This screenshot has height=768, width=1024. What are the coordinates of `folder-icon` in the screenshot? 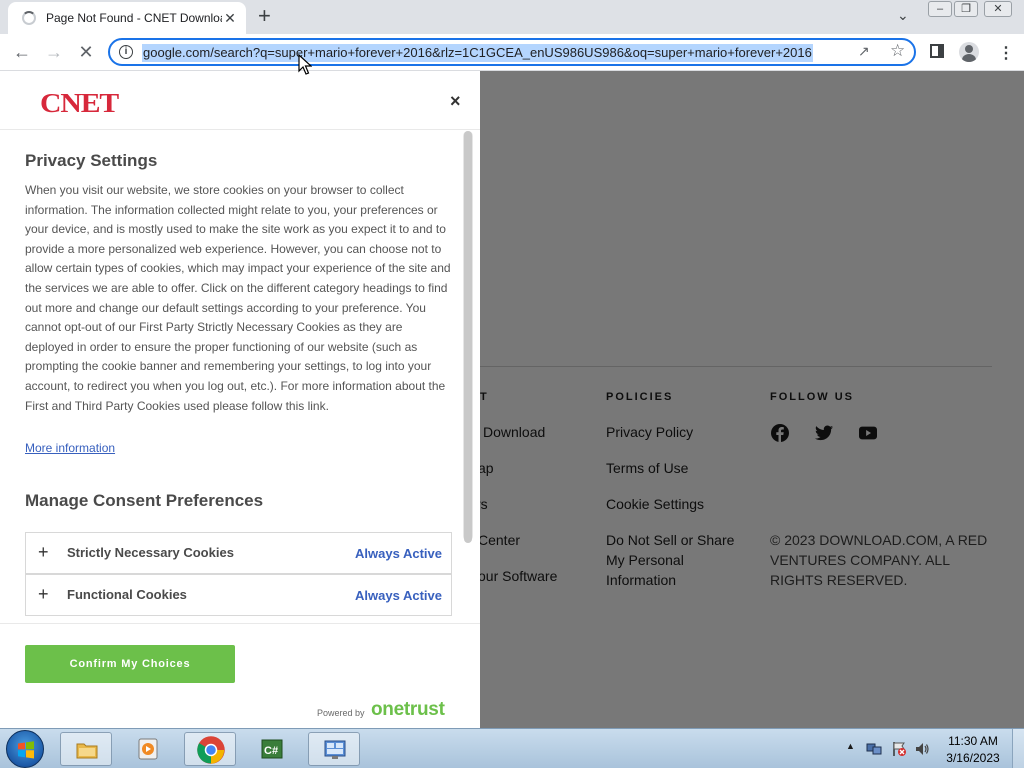 It's located at (87, 751).